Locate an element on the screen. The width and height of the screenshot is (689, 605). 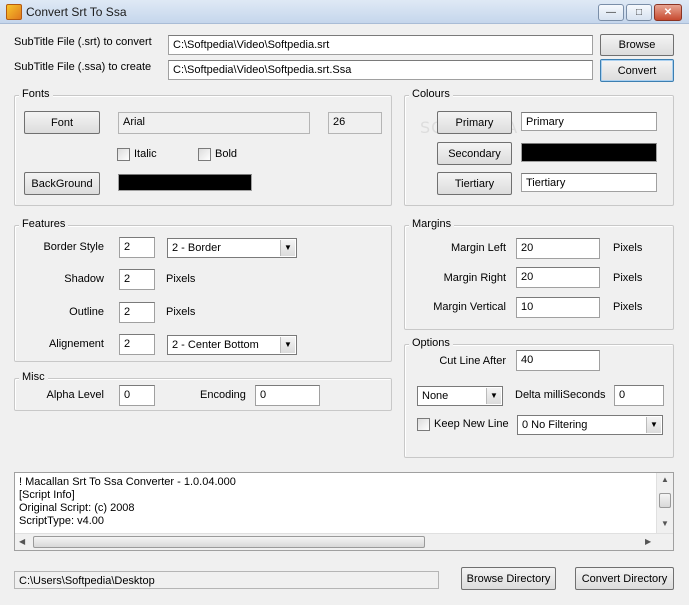
secondary-button: Secondary is located at coordinates (474, 153).